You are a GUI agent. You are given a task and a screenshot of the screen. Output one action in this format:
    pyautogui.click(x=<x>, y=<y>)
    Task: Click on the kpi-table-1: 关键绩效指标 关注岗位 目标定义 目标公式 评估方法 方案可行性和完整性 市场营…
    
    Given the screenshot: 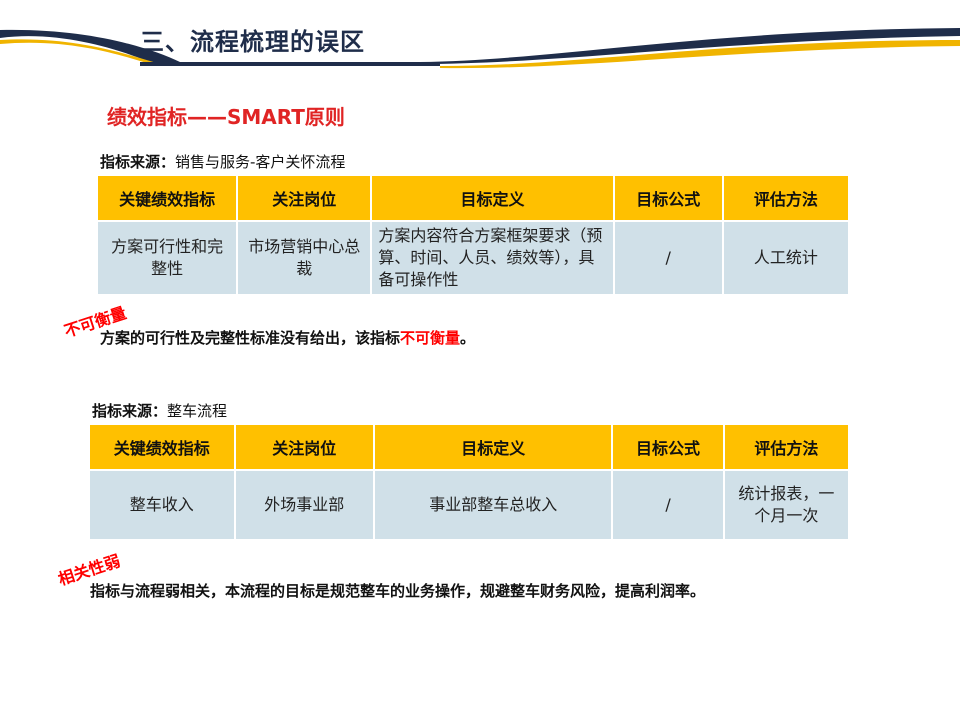 What is the action you would take?
    pyautogui.click(x=473, y=235)
    